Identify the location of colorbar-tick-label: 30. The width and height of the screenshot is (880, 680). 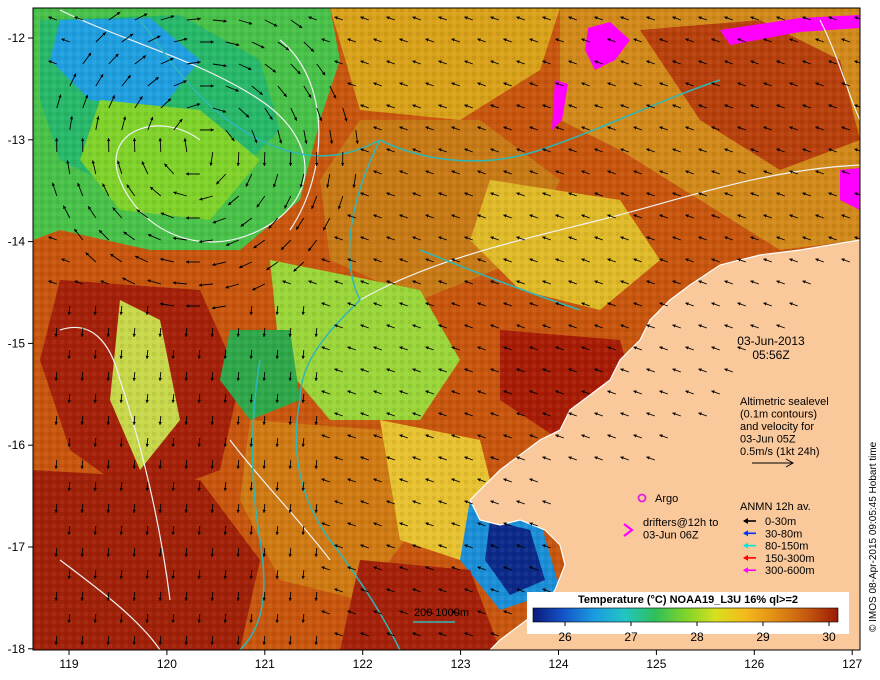
(829, 637).